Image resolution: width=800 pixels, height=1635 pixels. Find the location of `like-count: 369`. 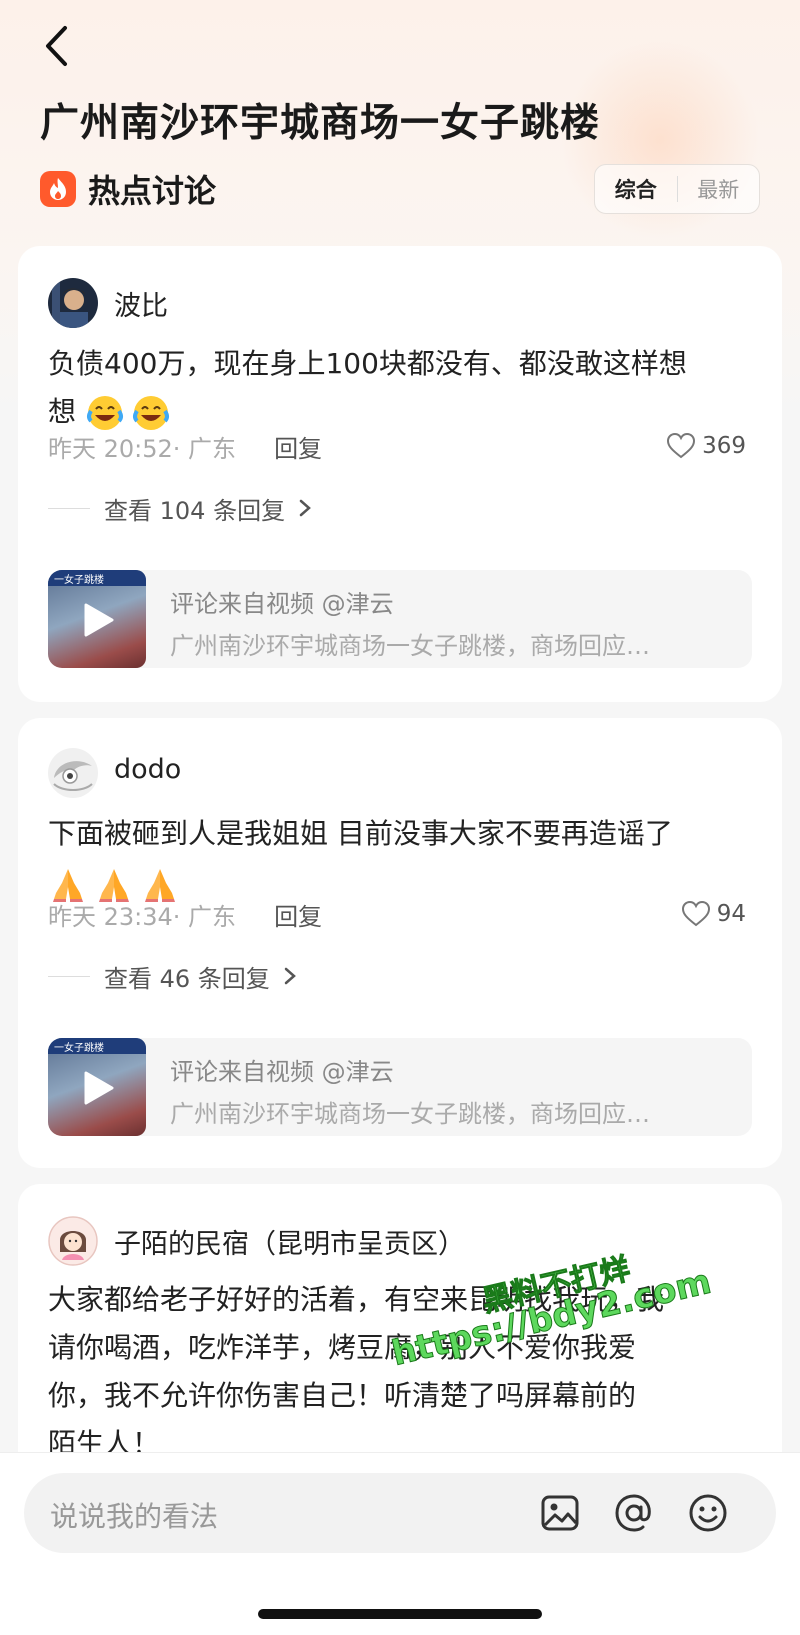

like-count: 369 is located at coordinates (724, 446).